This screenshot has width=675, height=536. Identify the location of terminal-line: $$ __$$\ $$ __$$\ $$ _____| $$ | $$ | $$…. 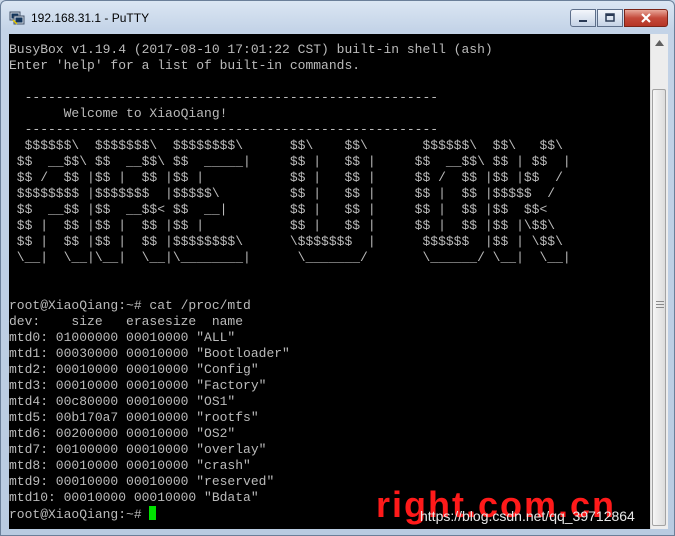
(290, 161).